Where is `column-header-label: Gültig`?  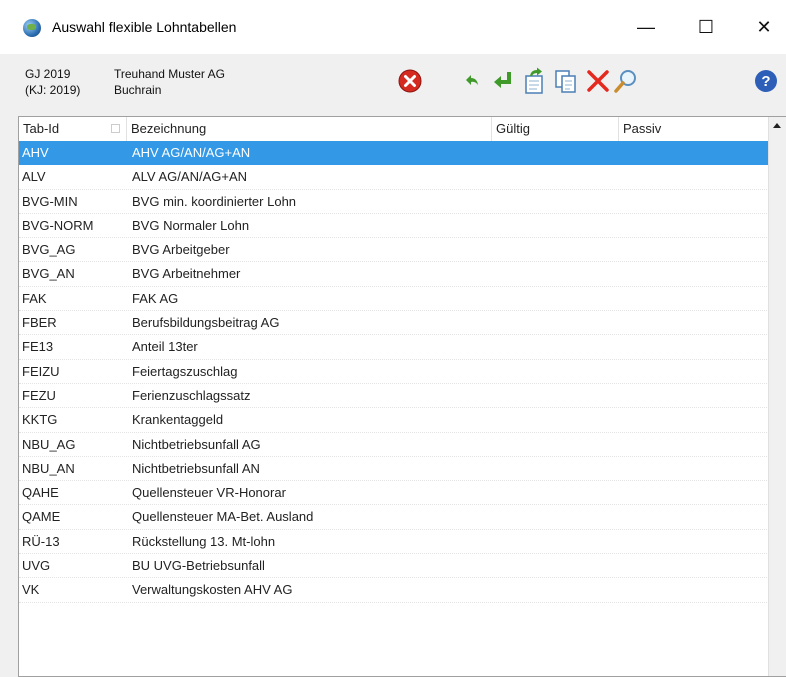
column-header-label: Gültig is located at coordinates (513, 128).